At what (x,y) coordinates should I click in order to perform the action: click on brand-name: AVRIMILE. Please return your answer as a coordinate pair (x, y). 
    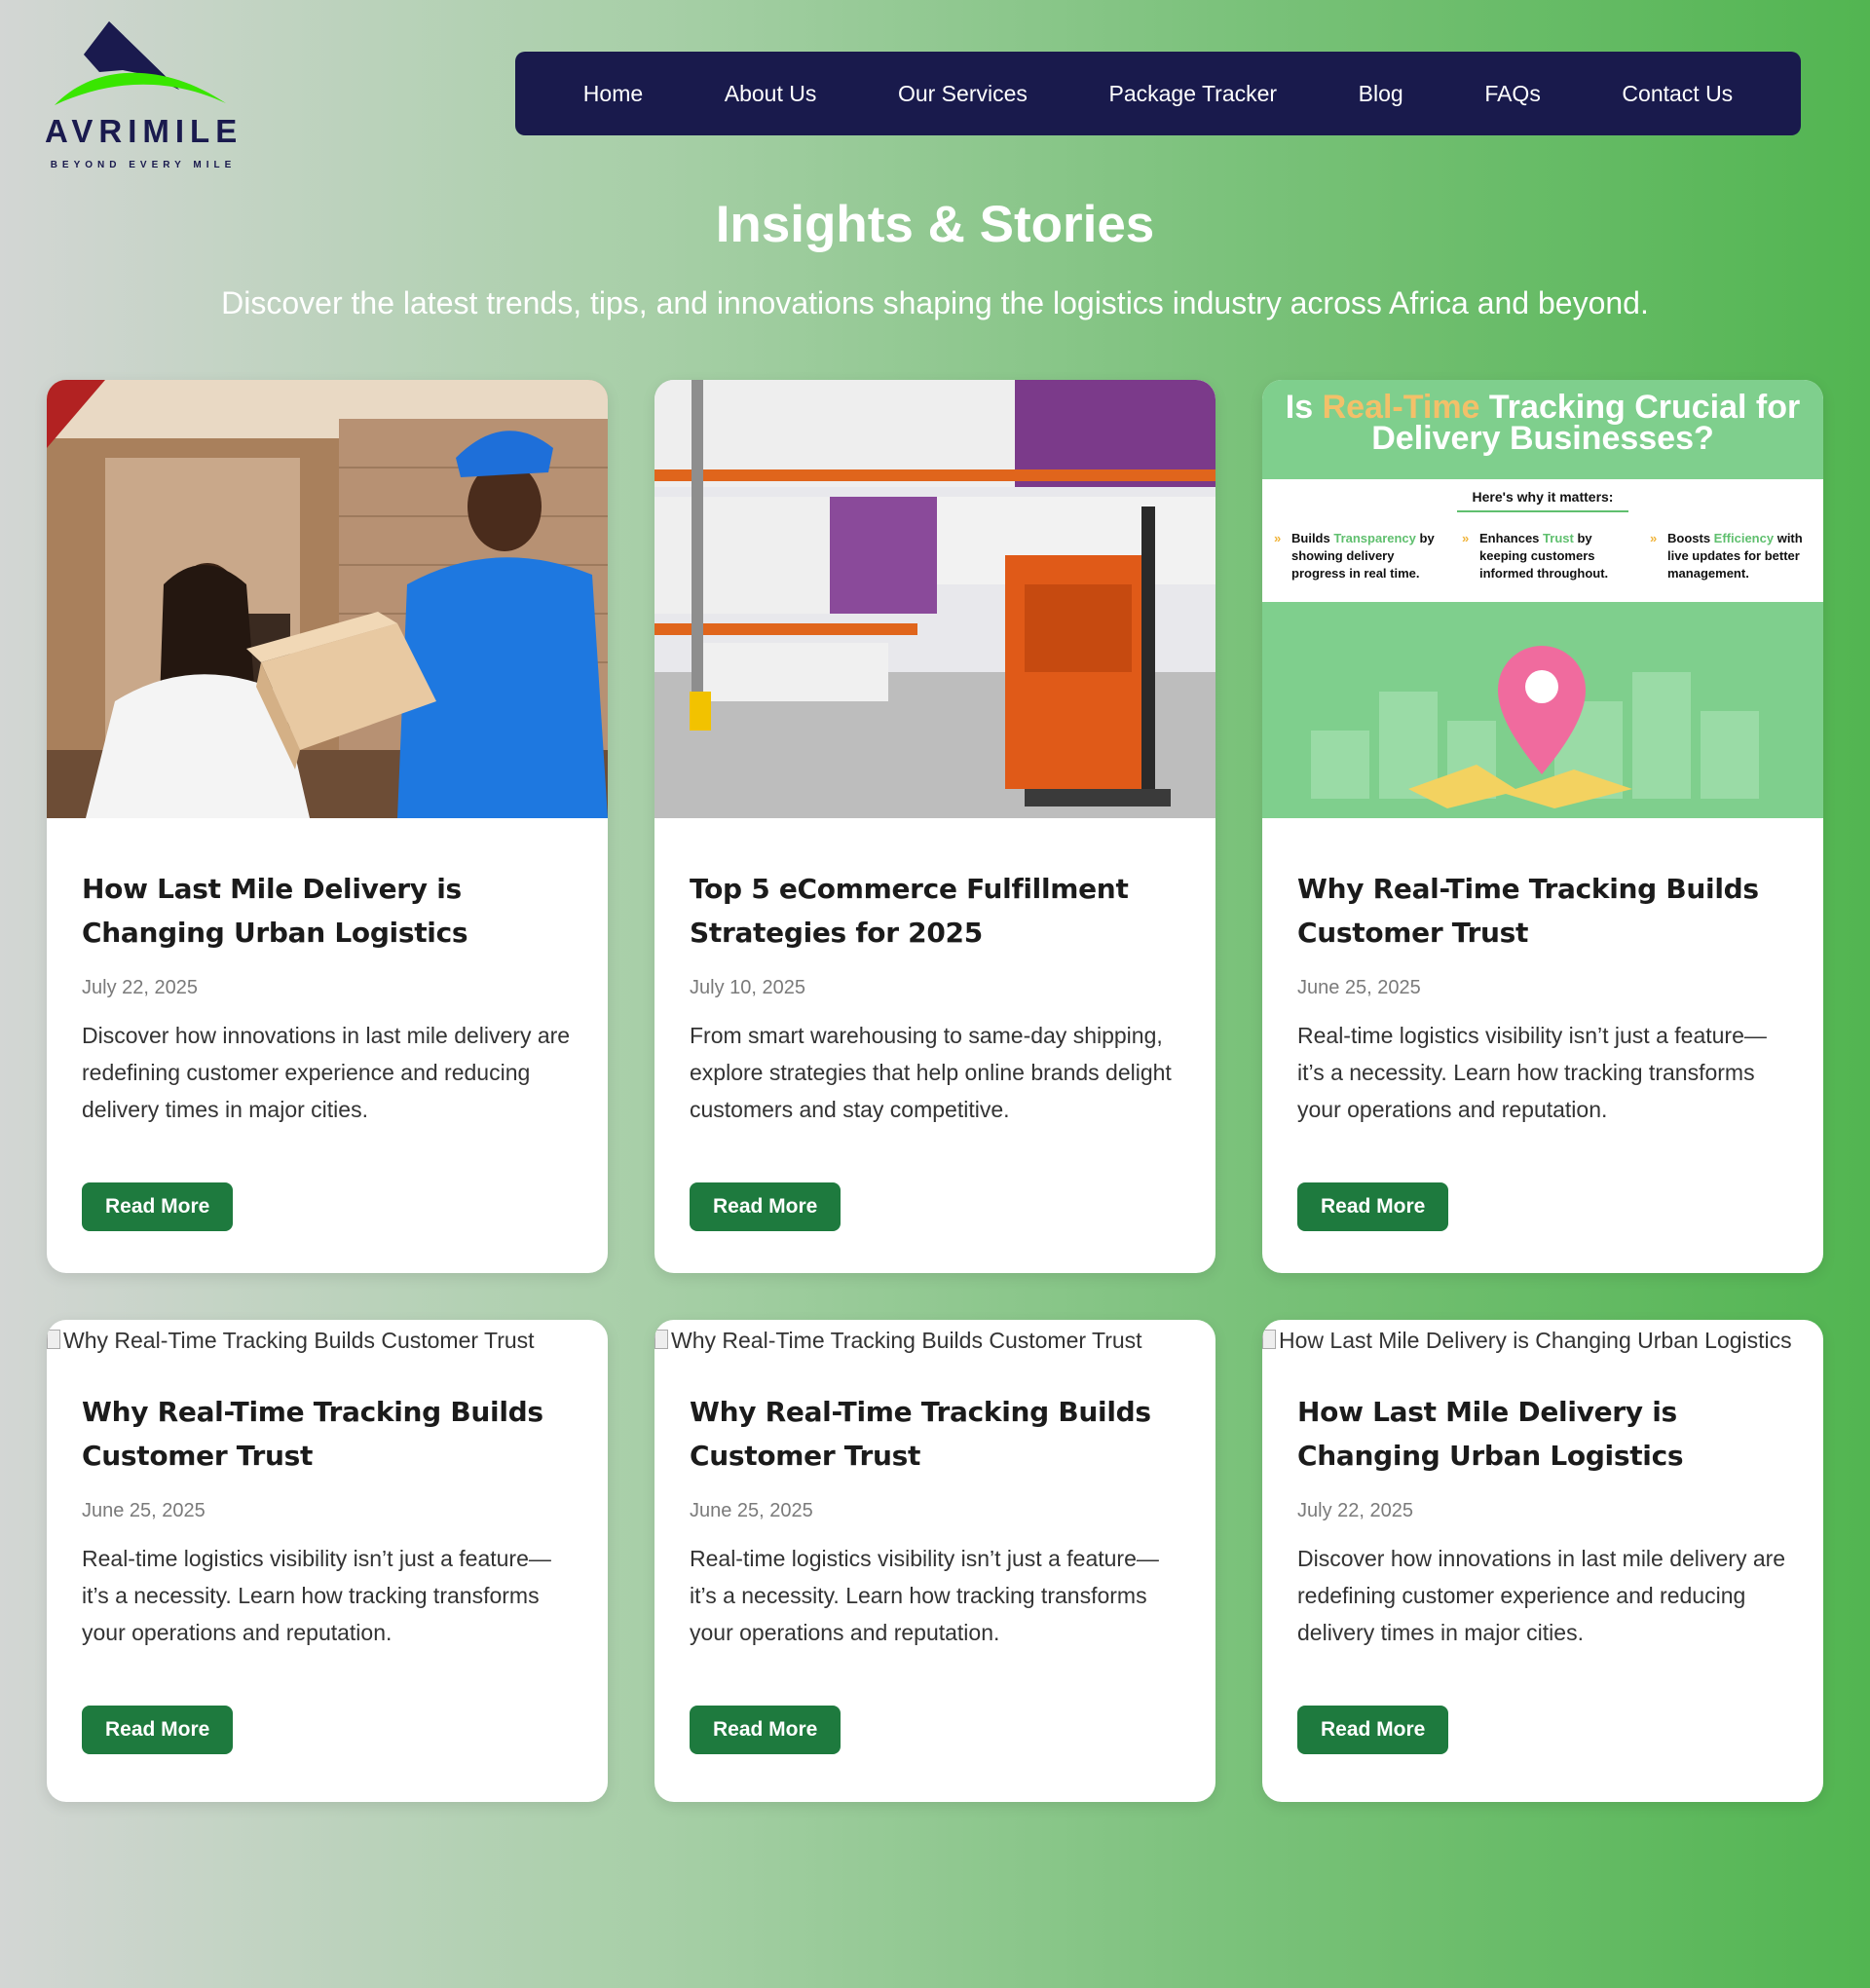
    Looking at the image, I should click on (144, 131).